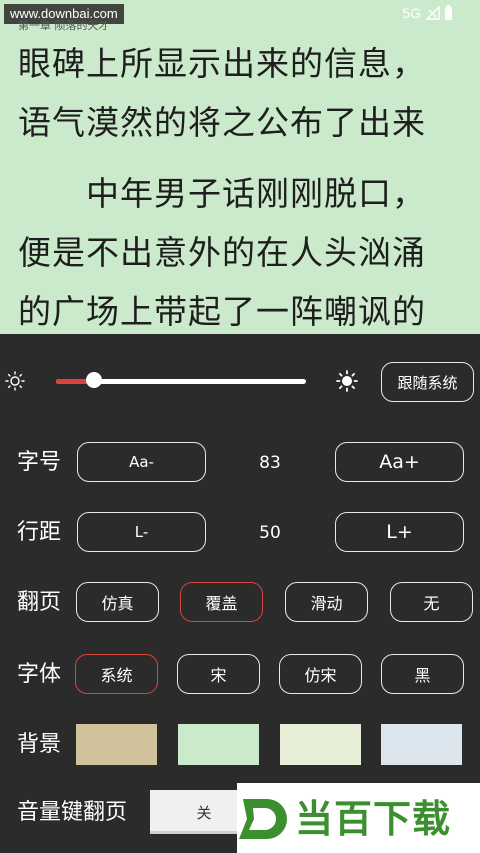 Image resolution: width=480 pixels, height=853 pixels. What do you see at coordinates (141, 532) in the screenshot?
I see `line-spacing-decrease-button: L-` at bounding box center [141, 532].